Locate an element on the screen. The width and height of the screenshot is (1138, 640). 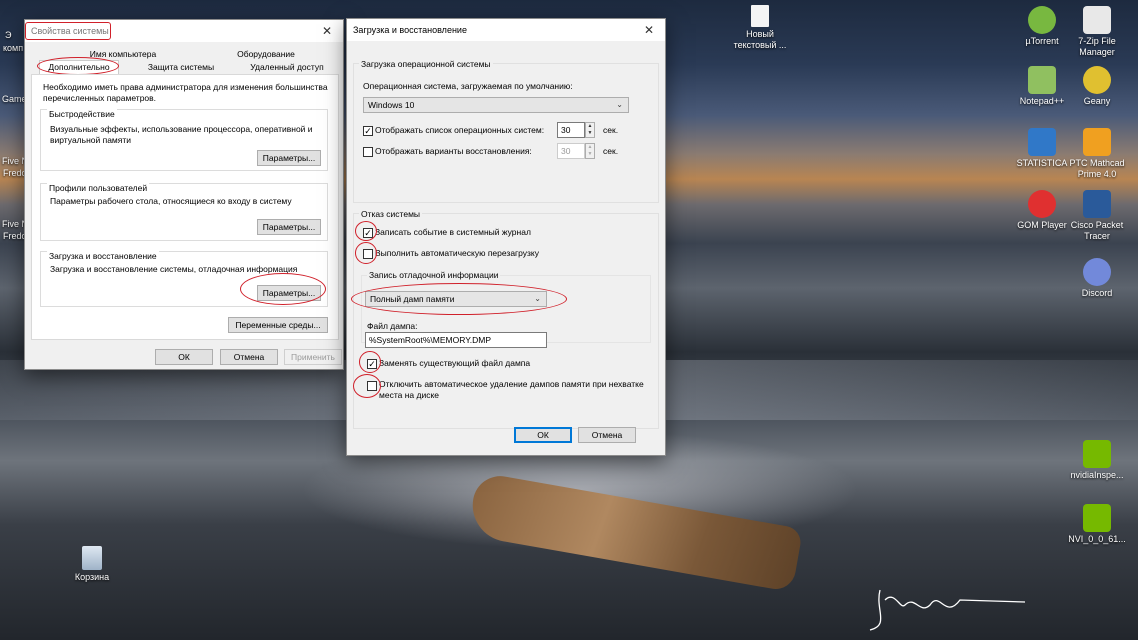
tab-system-protection: Защита системы is located at coordinates (181, 67).